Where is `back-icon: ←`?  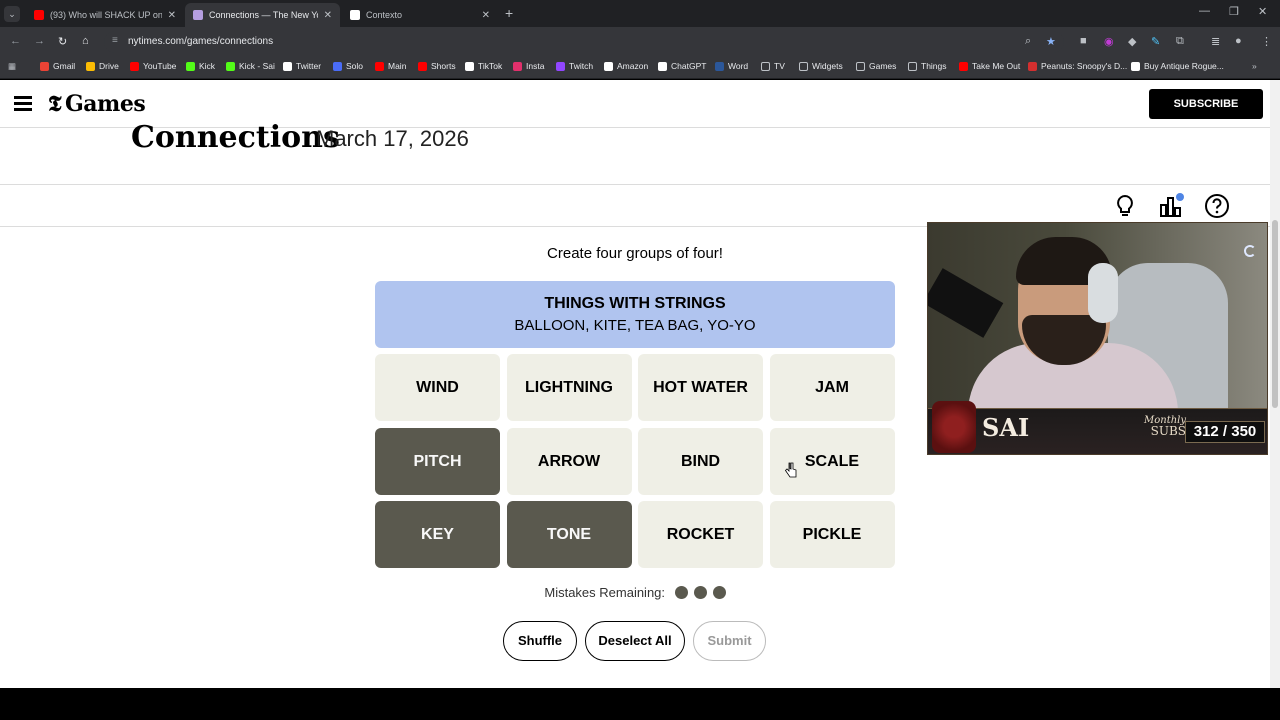
back-icon: ← is located at coordinates (15, 41).